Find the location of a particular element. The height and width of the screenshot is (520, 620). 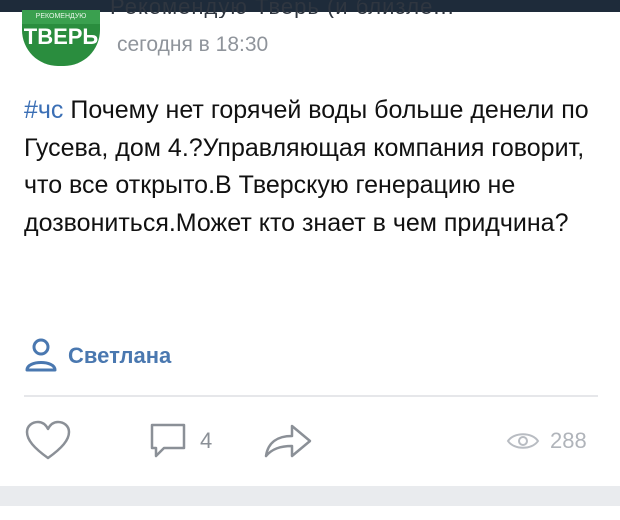

avatar-top-label: РЕКОМЕНДУЮ is located at coordinates (61, 17).